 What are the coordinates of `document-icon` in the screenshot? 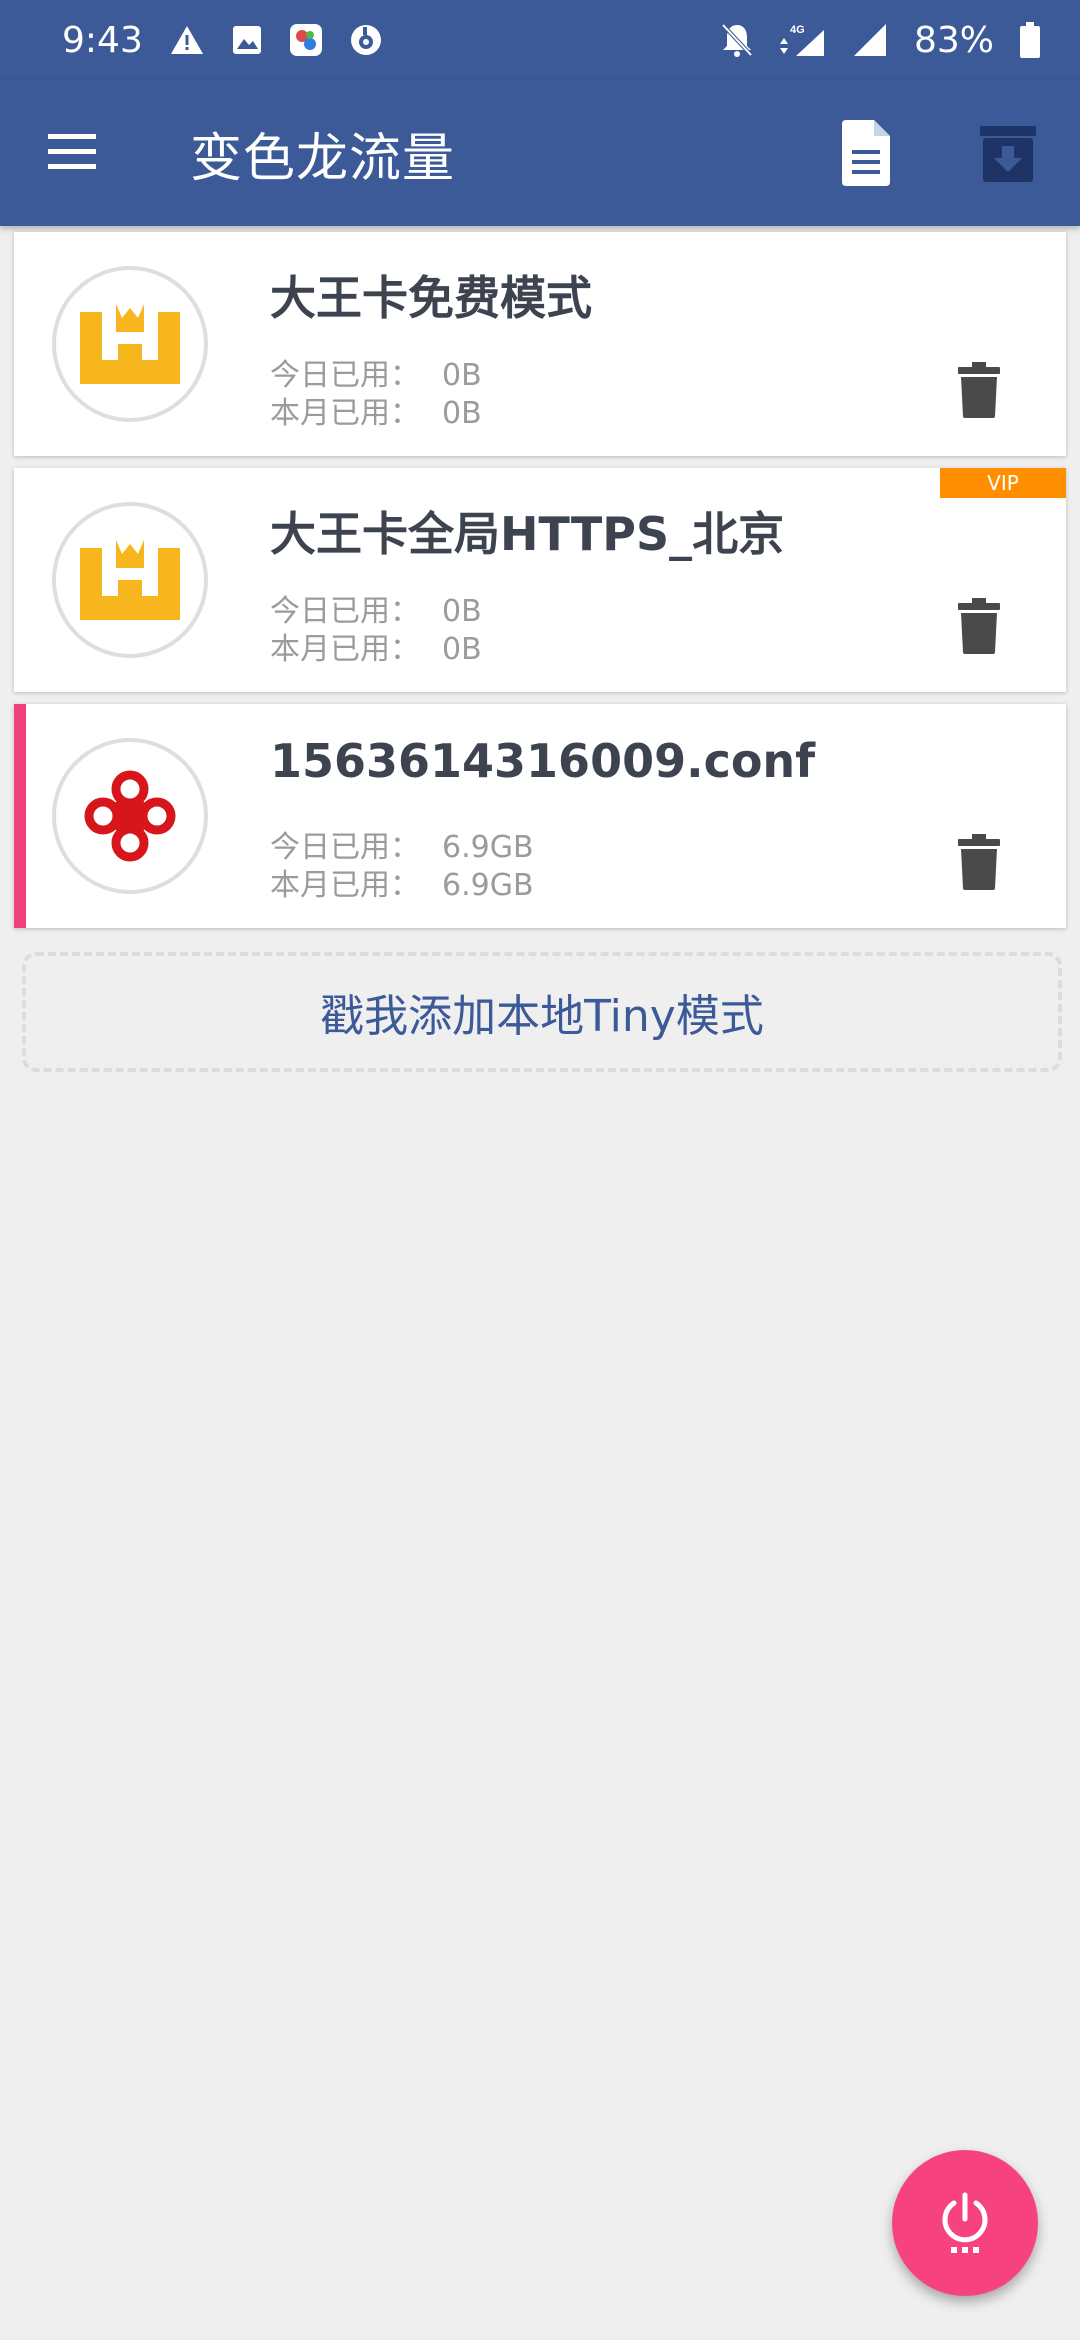 It's located at (866, 153).